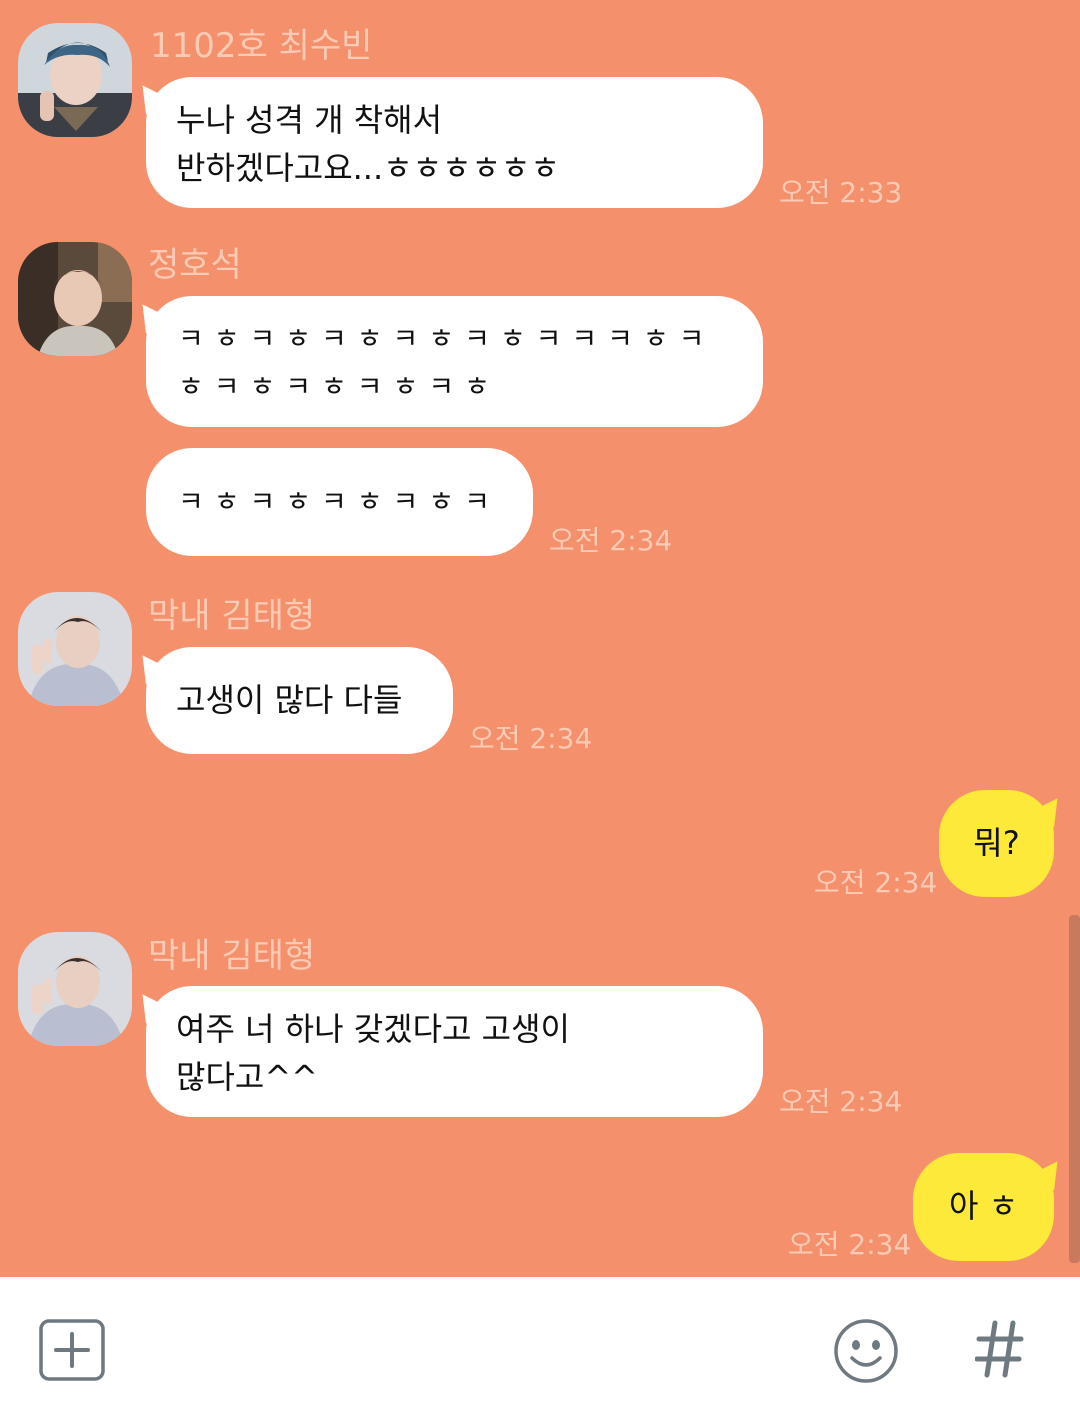  Describe the element at coordinates (454, 142) in the screenshot. I see `message-bubble: 누나 성격 개 착해서 반하겠다고요...ㅎㅎㅎㅎㅎㅎ` at that location.